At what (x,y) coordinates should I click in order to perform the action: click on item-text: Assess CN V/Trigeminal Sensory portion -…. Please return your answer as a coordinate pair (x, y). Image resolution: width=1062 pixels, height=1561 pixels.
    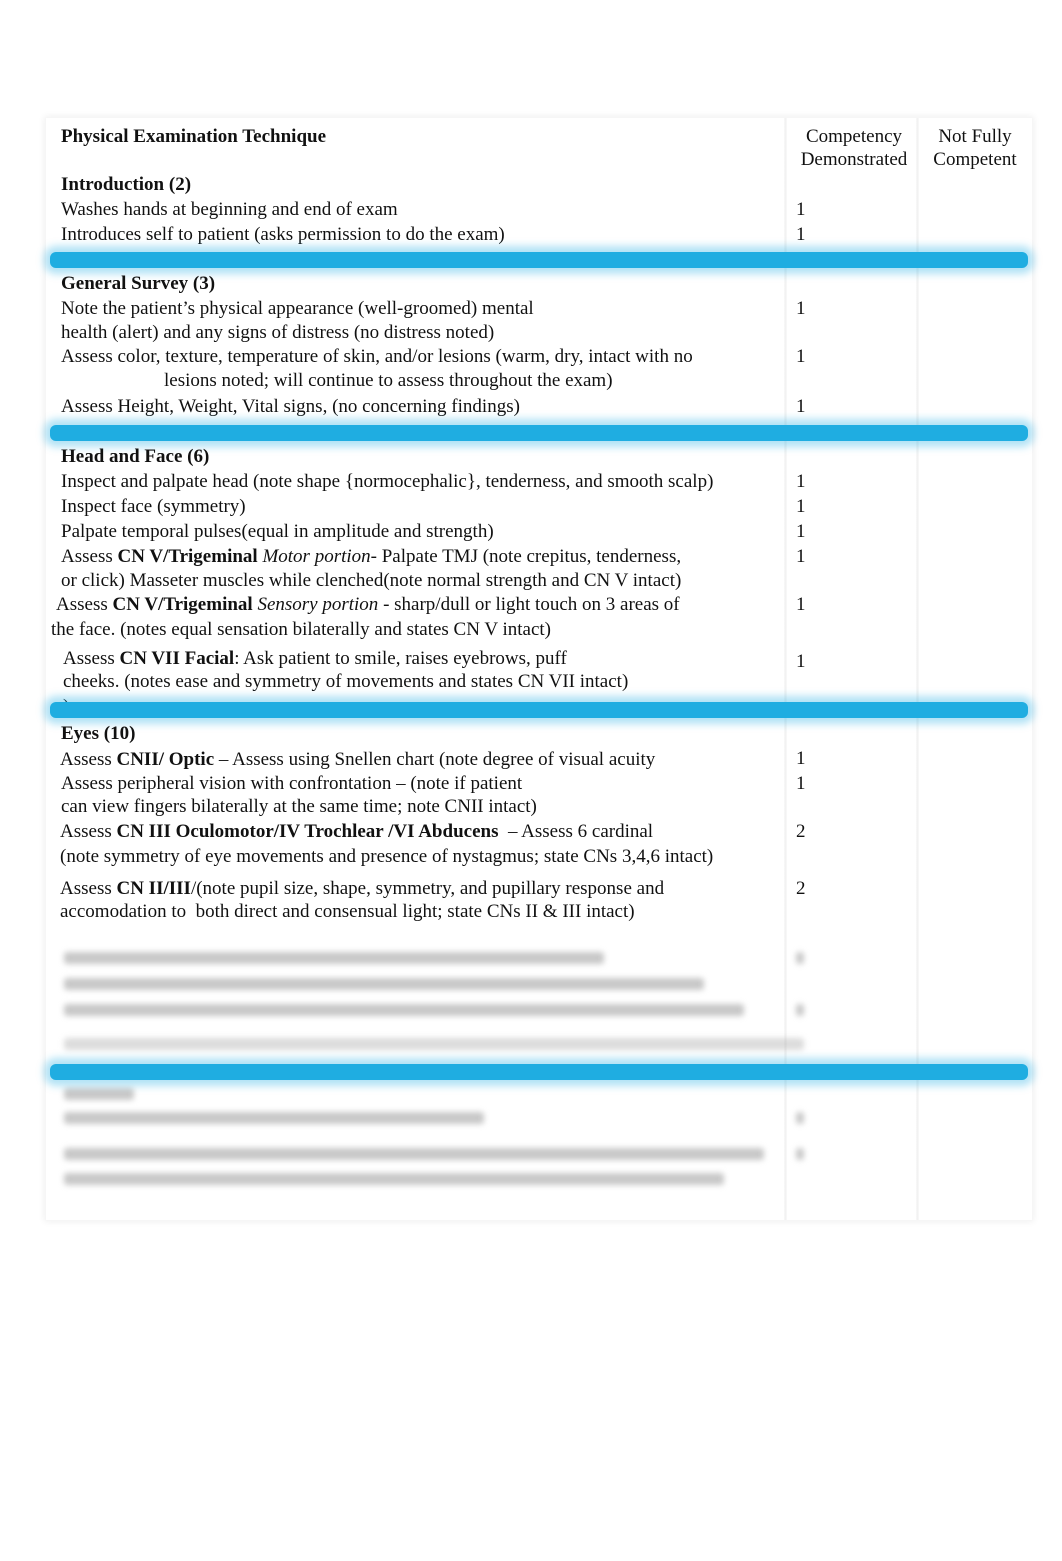
    Looking at the image, I should click on (368, 605).